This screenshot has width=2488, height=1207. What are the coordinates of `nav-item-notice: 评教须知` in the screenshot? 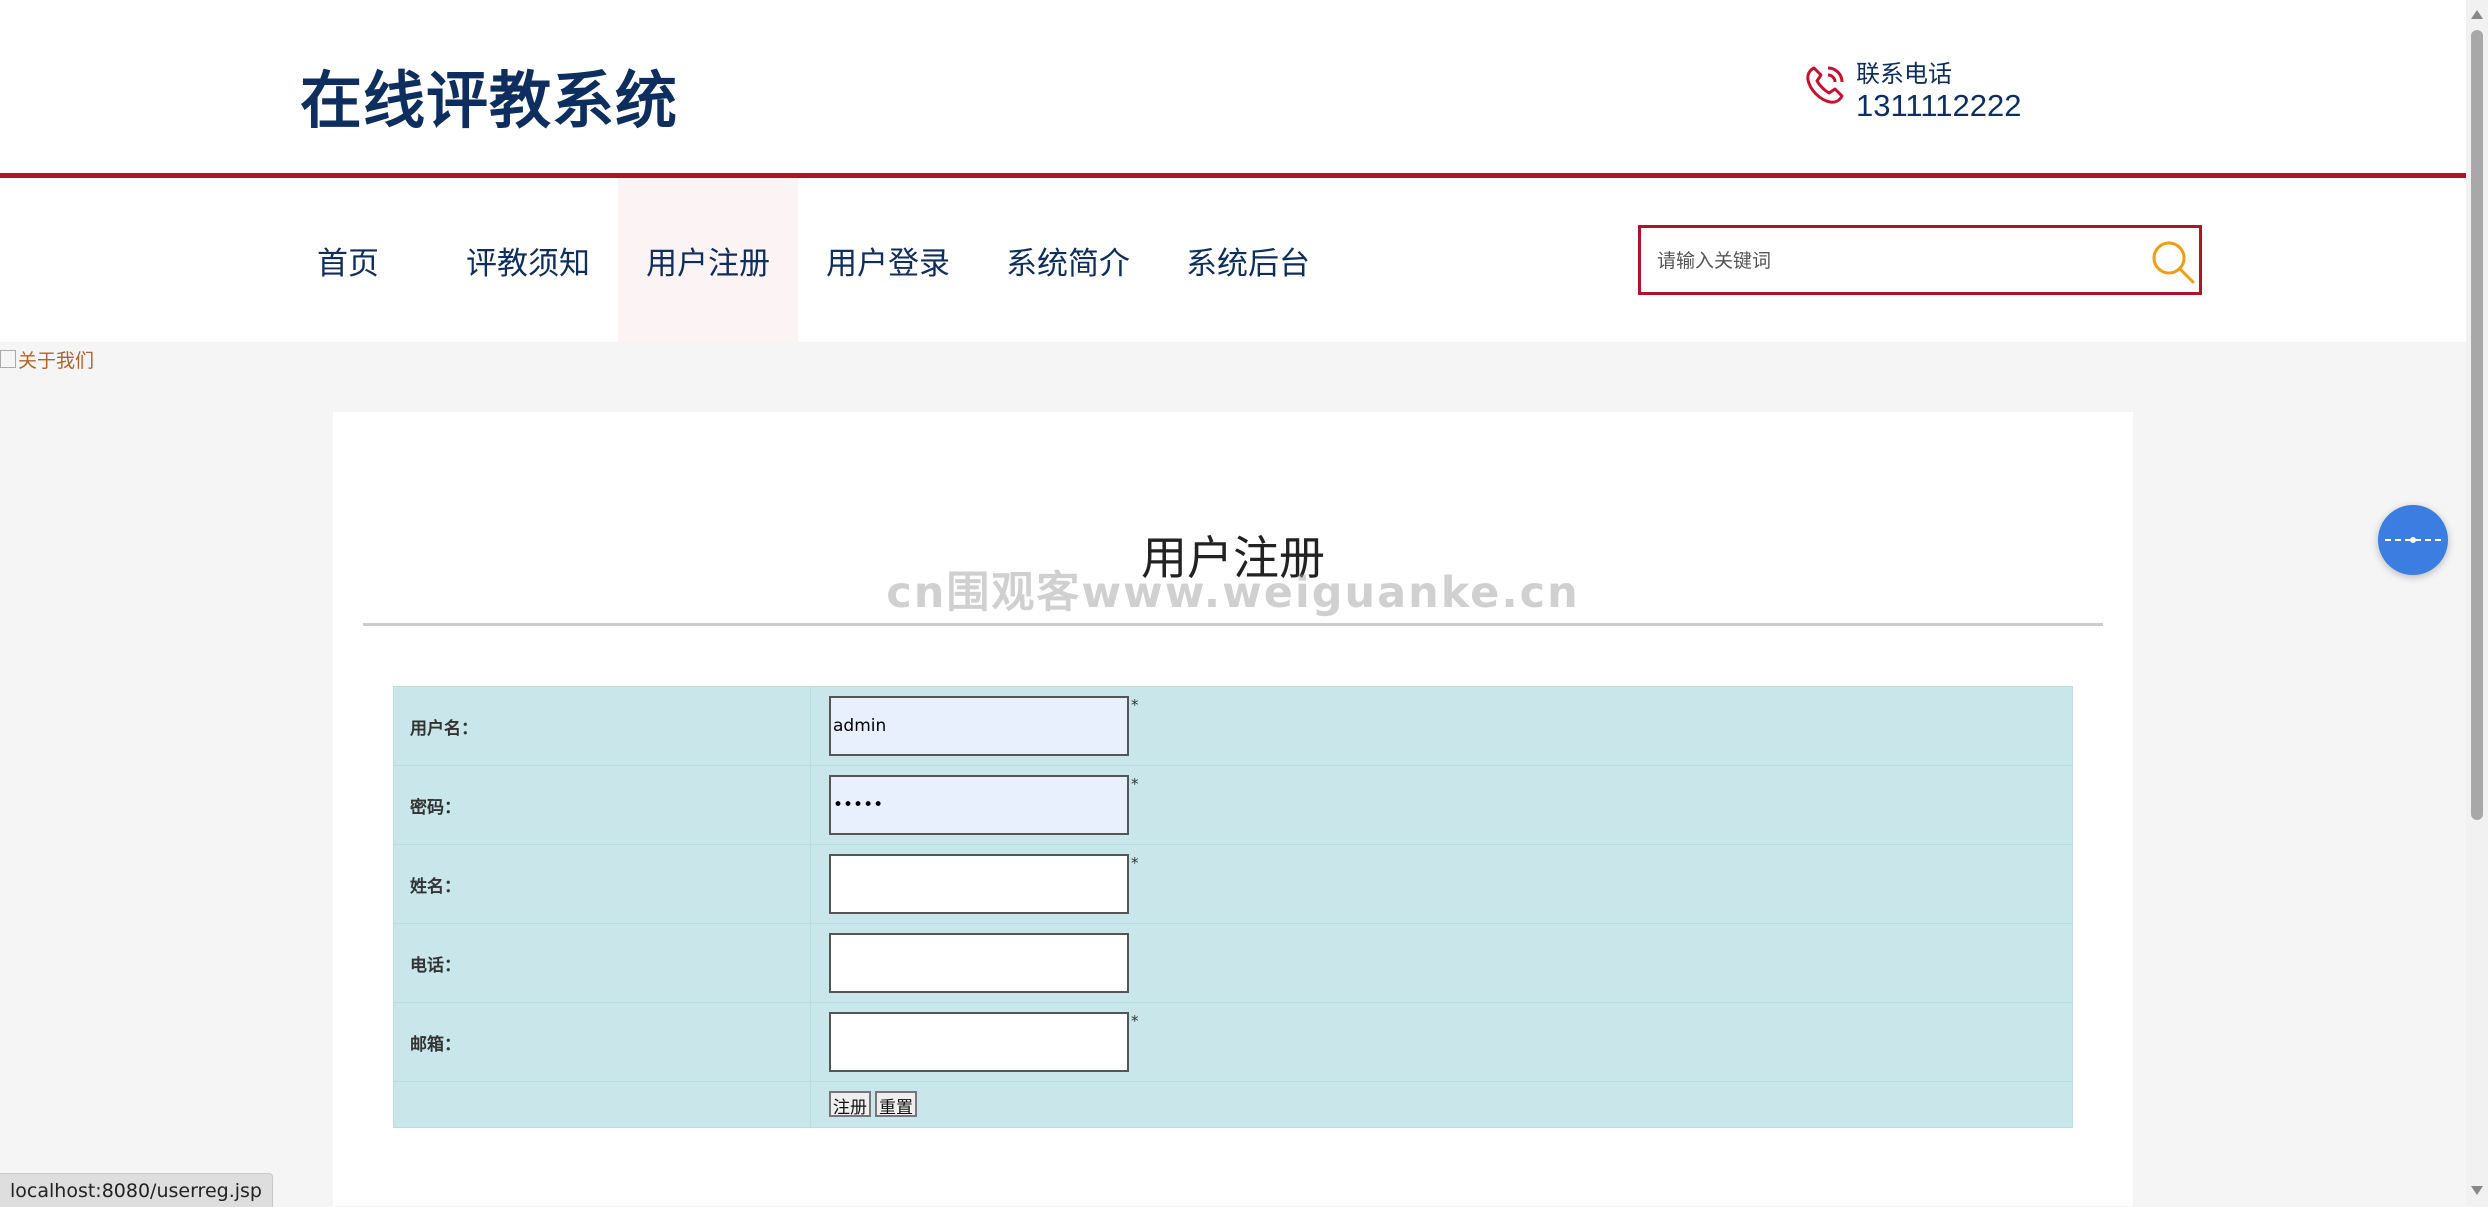 It's located at (528, 260).